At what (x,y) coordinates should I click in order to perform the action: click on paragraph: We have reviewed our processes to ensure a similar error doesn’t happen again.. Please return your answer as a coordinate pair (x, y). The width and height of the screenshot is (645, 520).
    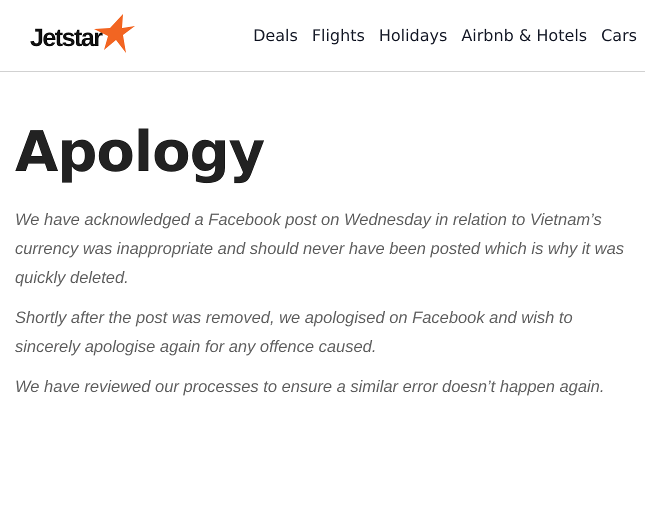
    Looking at the image, I should click on (310, 387).